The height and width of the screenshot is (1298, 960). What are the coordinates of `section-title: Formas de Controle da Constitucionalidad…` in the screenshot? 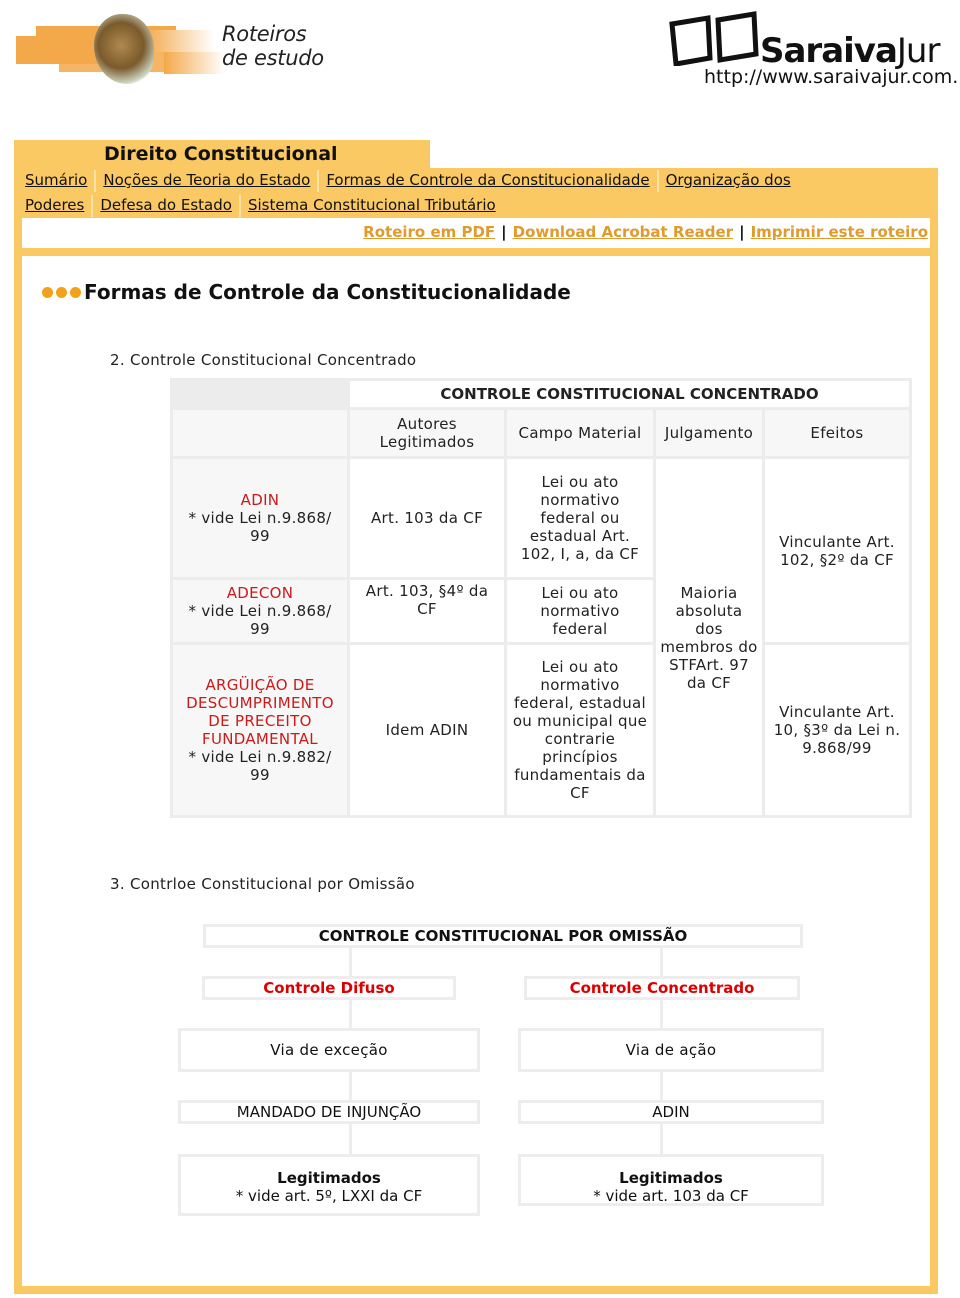 It's located at (306, 292).